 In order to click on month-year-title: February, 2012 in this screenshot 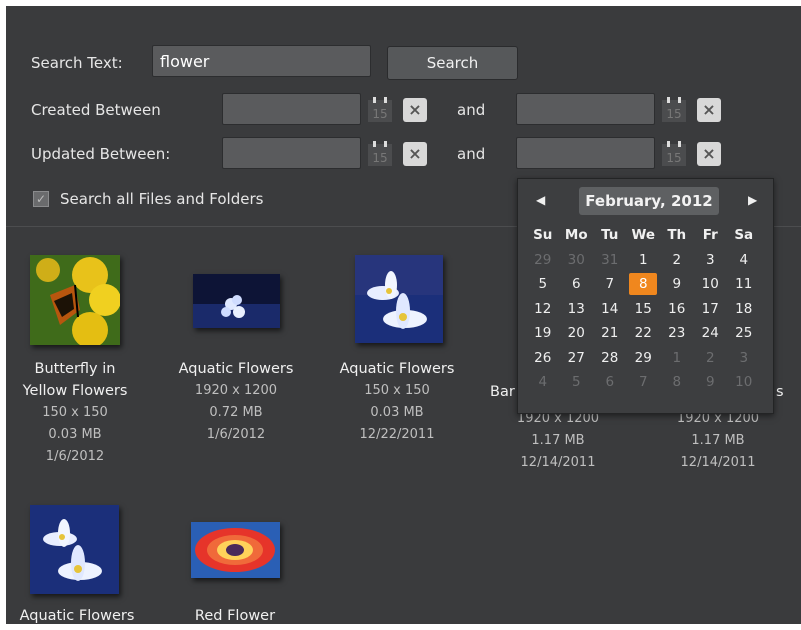, I will do `click(649, 201)`.